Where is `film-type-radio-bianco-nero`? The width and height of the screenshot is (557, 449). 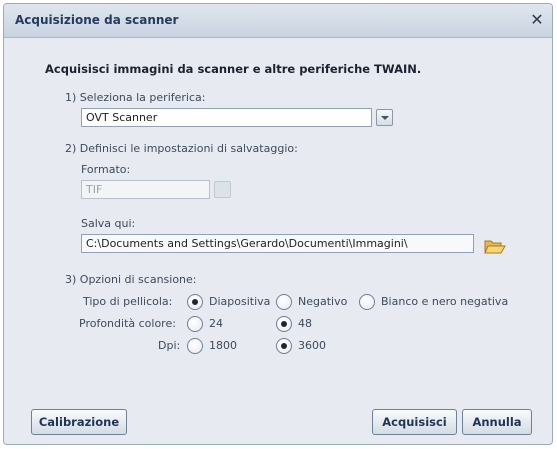 film-type-radio-bianco-nero is located at coordinates (367, 302).